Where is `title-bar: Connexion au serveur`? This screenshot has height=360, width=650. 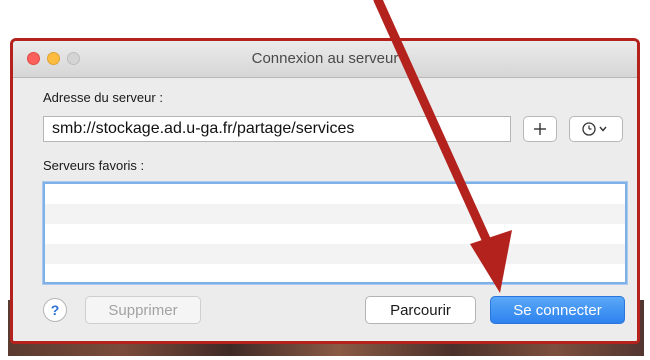
title-bar: Connexion au serveur is located at coordinates (325, 59).